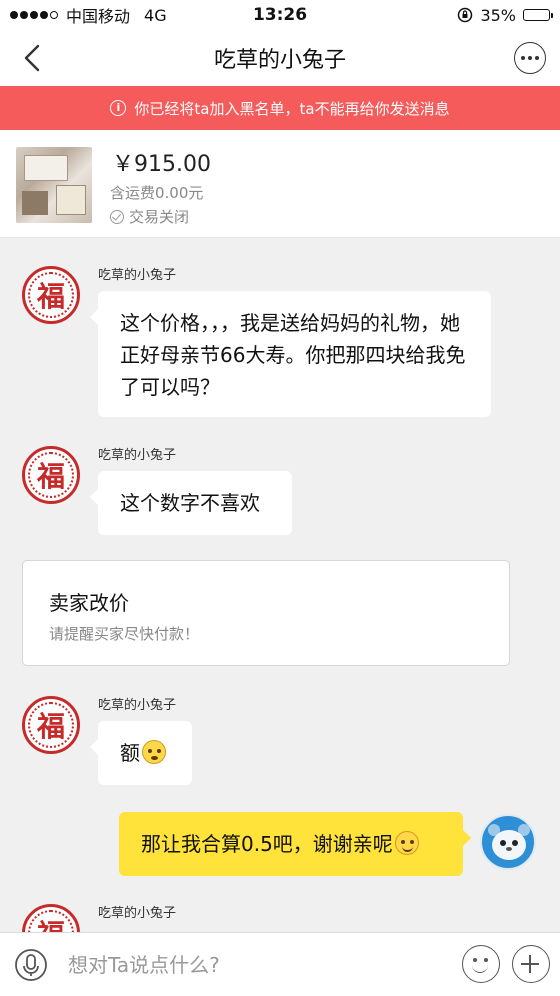 The image size is (560, 996). I want to click on product-price: ￥915.00, so click(161, 164).